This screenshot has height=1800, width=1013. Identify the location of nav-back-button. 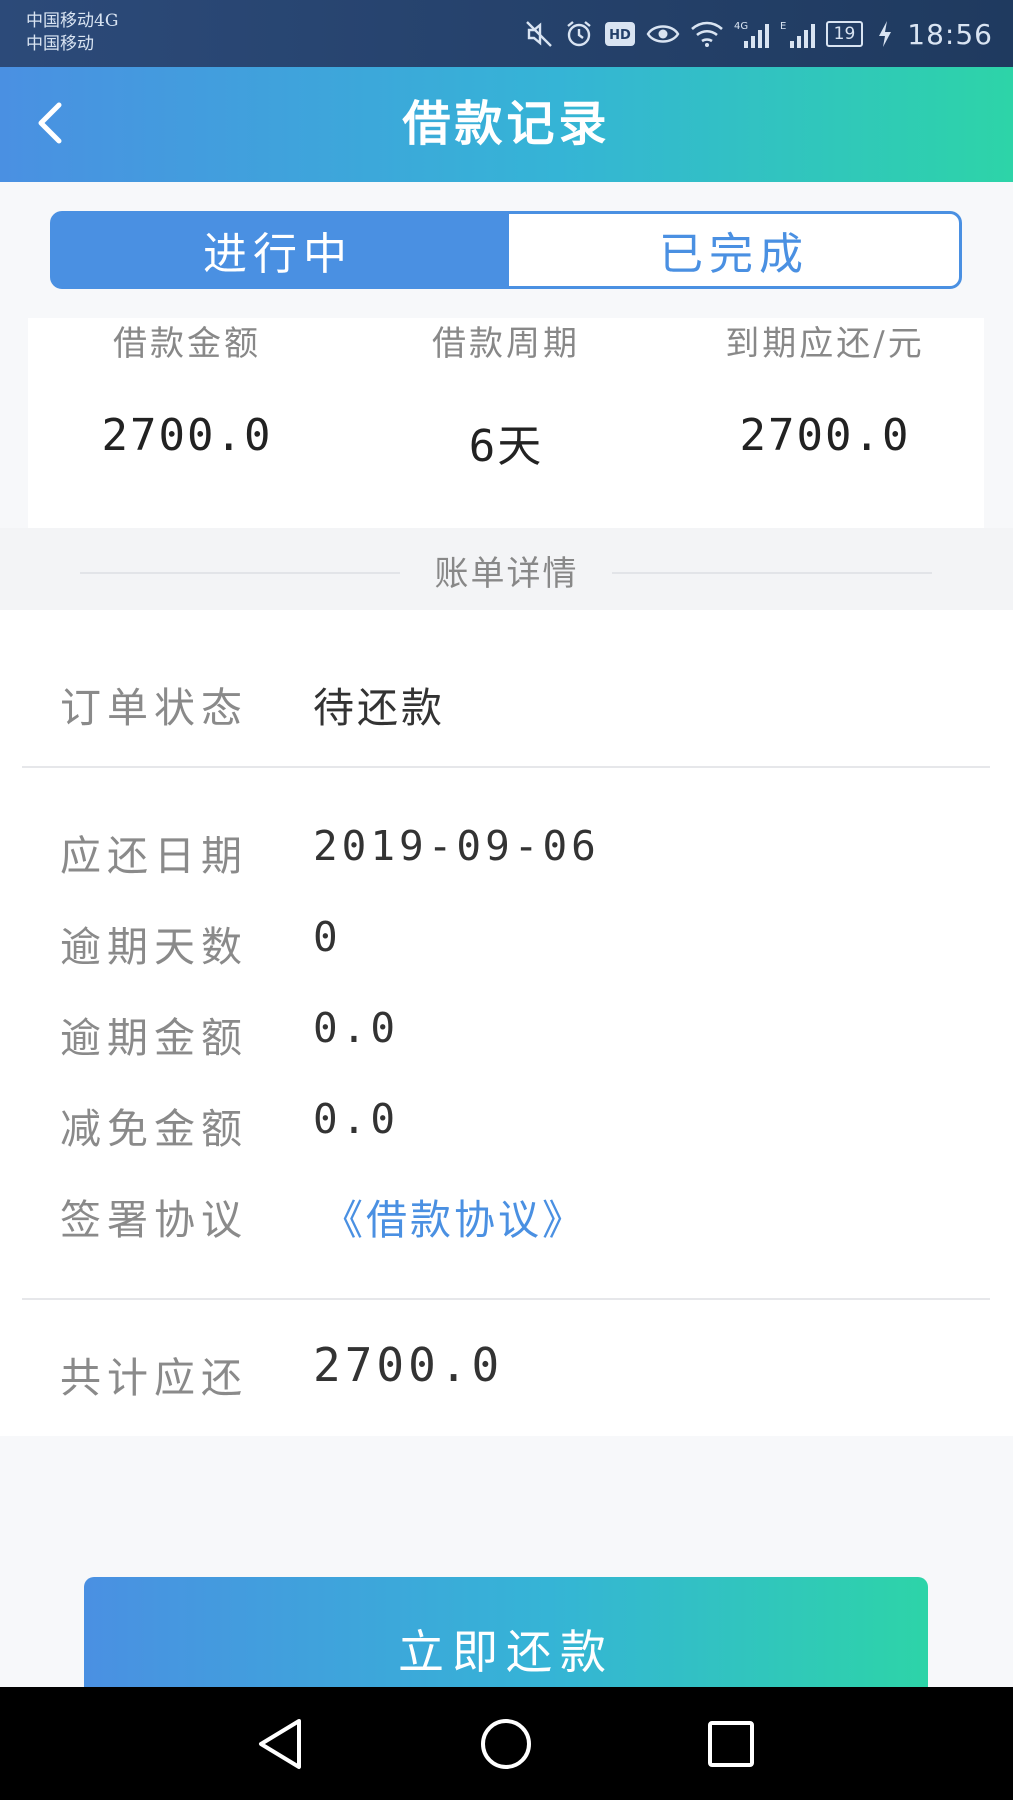
(280, 1744).